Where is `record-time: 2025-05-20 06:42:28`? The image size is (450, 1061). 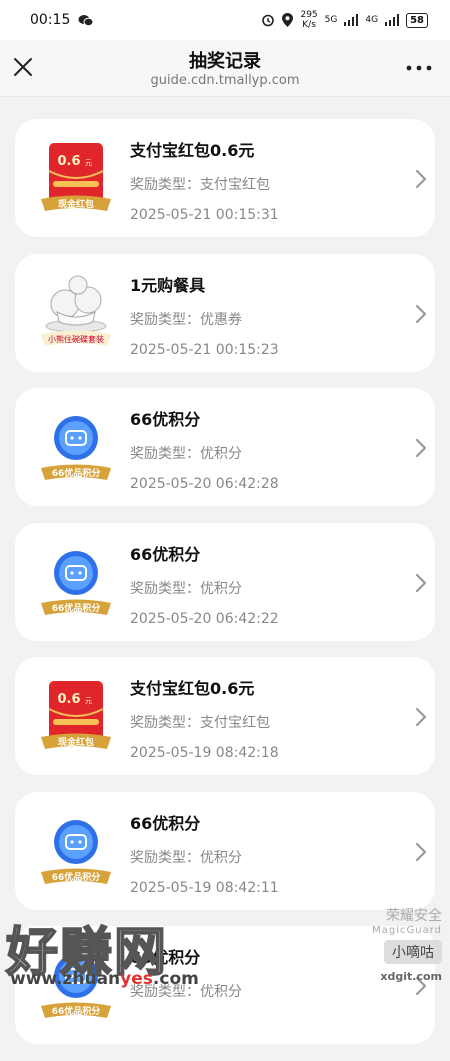 record-time: 2025-05-20 06:42:28 is located at coordinates (204, 484).